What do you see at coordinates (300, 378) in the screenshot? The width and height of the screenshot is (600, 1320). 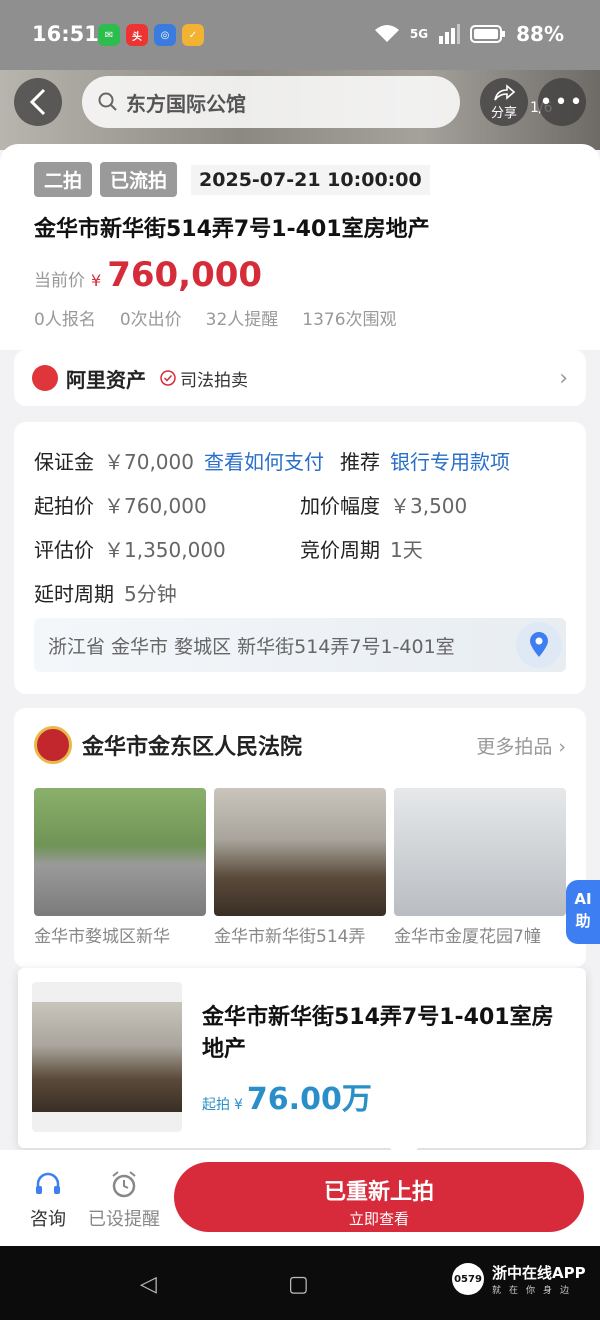 I see `platform-row: 阿里资产 司法拍卖 ›` at bounding box center [300, 378].